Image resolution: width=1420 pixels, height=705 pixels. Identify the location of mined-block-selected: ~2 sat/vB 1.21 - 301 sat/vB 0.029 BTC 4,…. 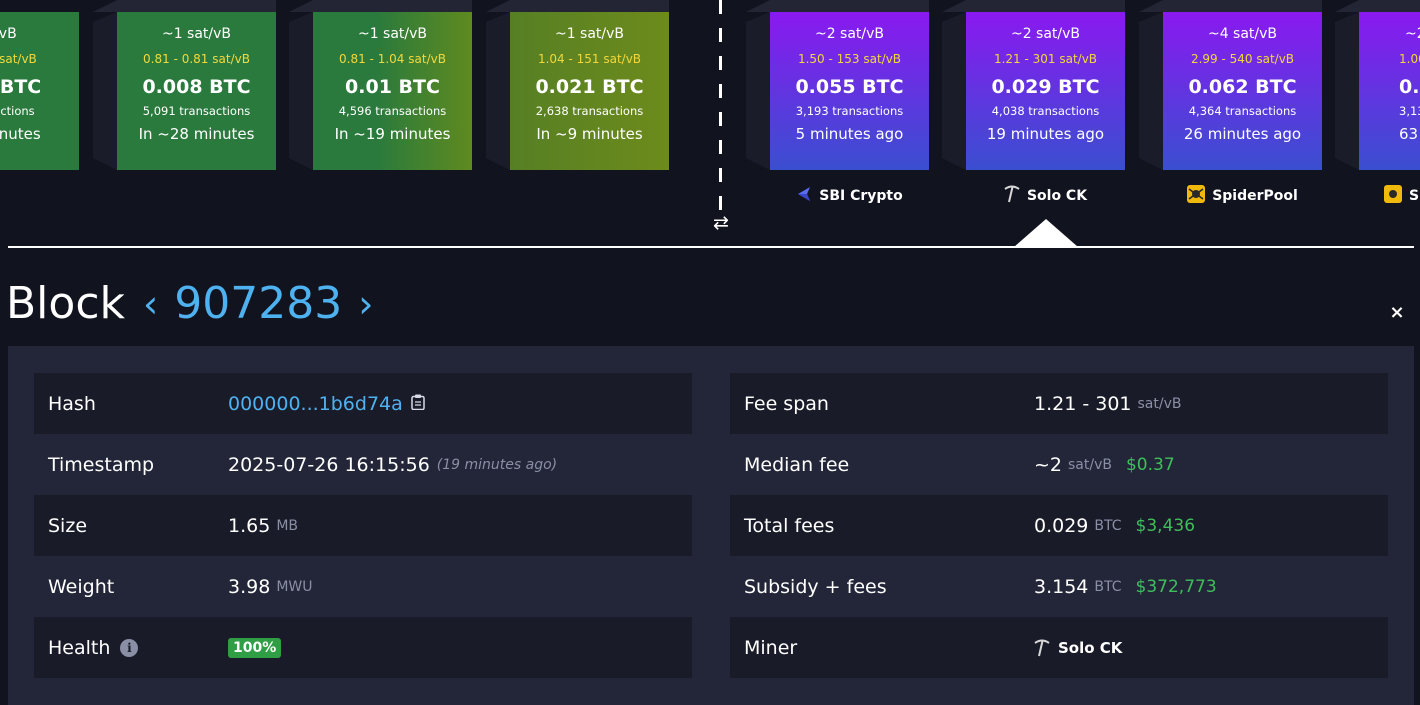
(1033, 85).